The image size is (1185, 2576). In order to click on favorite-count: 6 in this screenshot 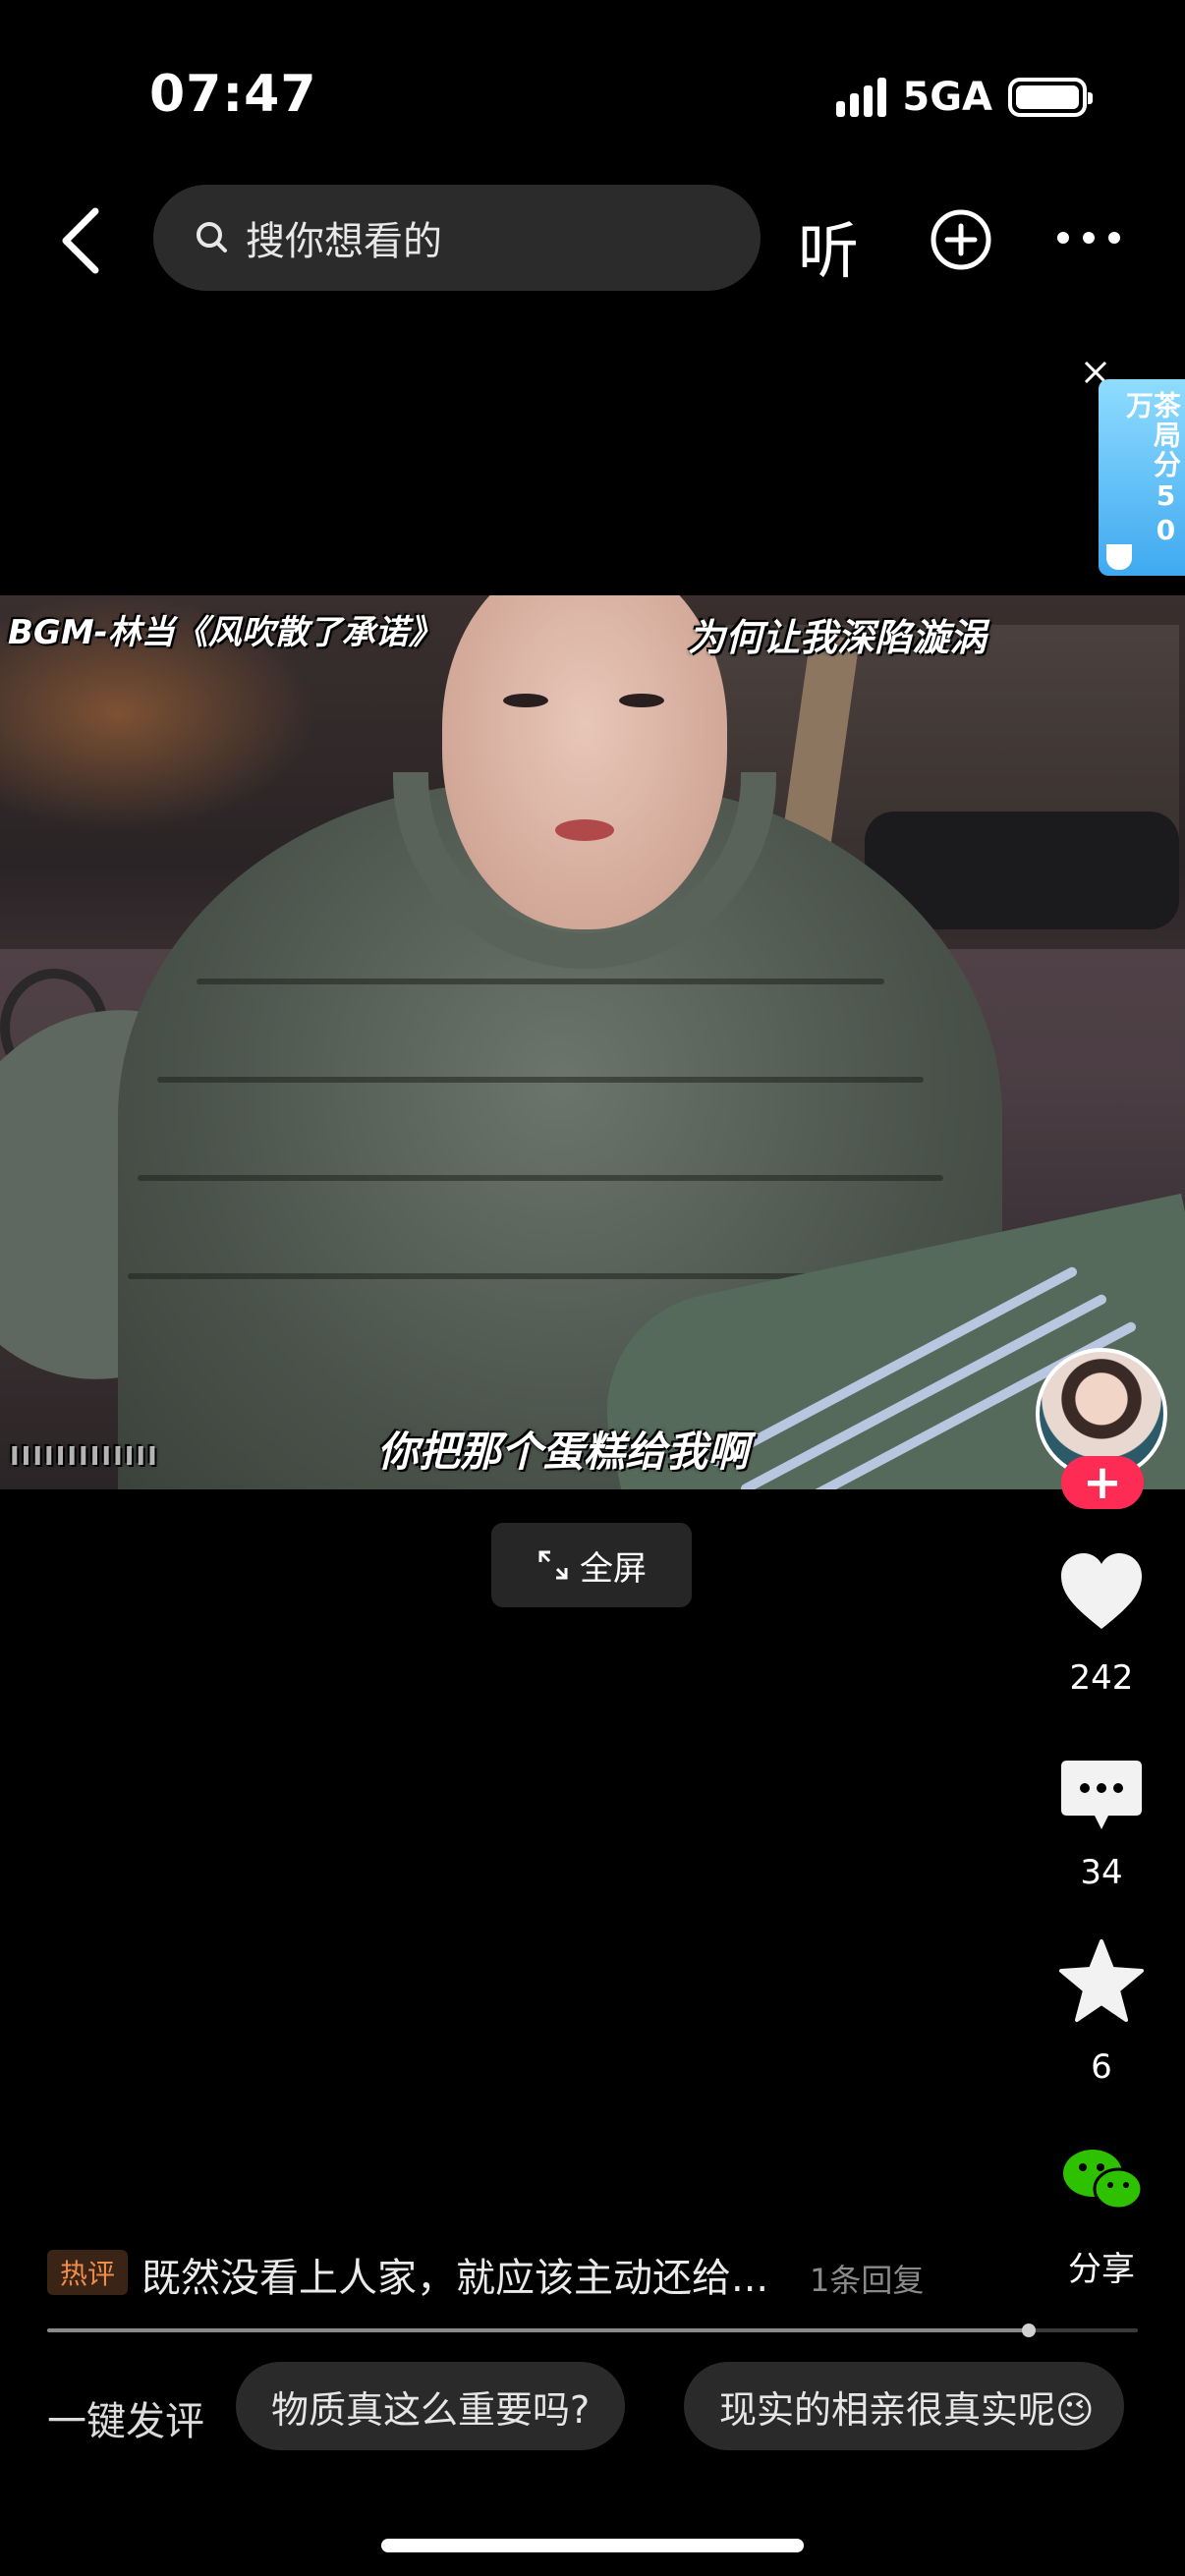, I will do `click(1102, 2067)`.